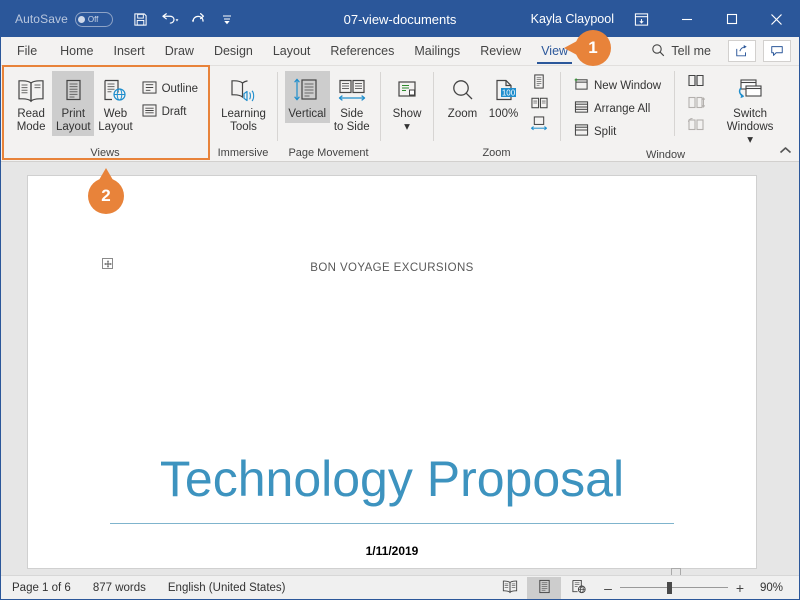 This screenshot has width=800, height=600. I want to click on zoom-icon, so click(463, 91).